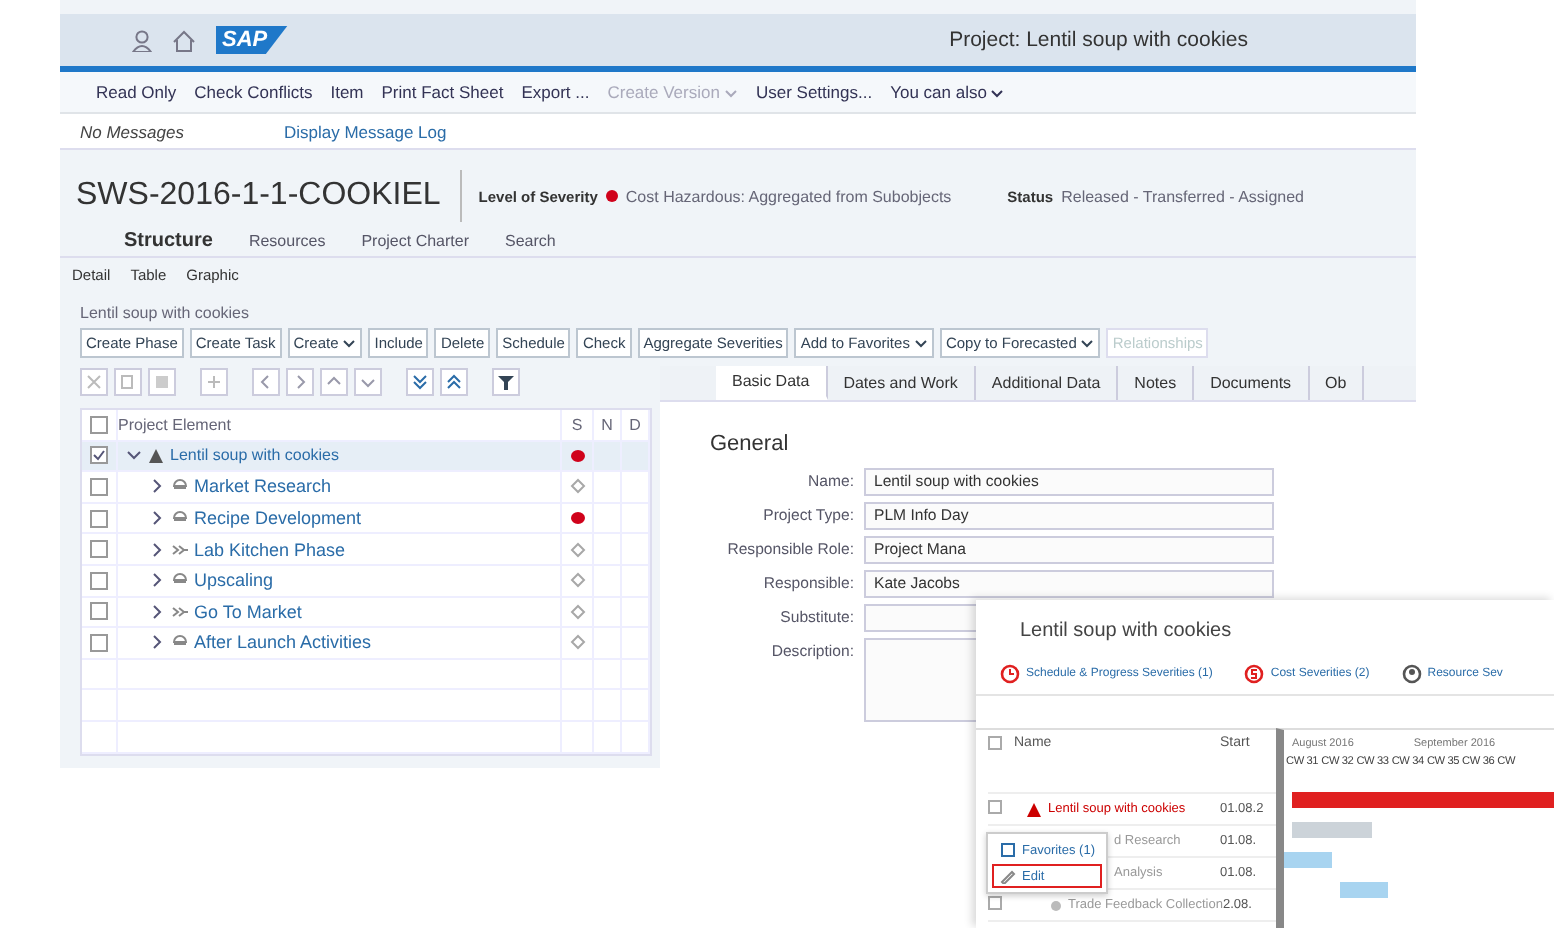 Image resolution: width=1554 pixels, height=928 pixels. I want to click on detail-tab: Documents, so click(1252, 383).